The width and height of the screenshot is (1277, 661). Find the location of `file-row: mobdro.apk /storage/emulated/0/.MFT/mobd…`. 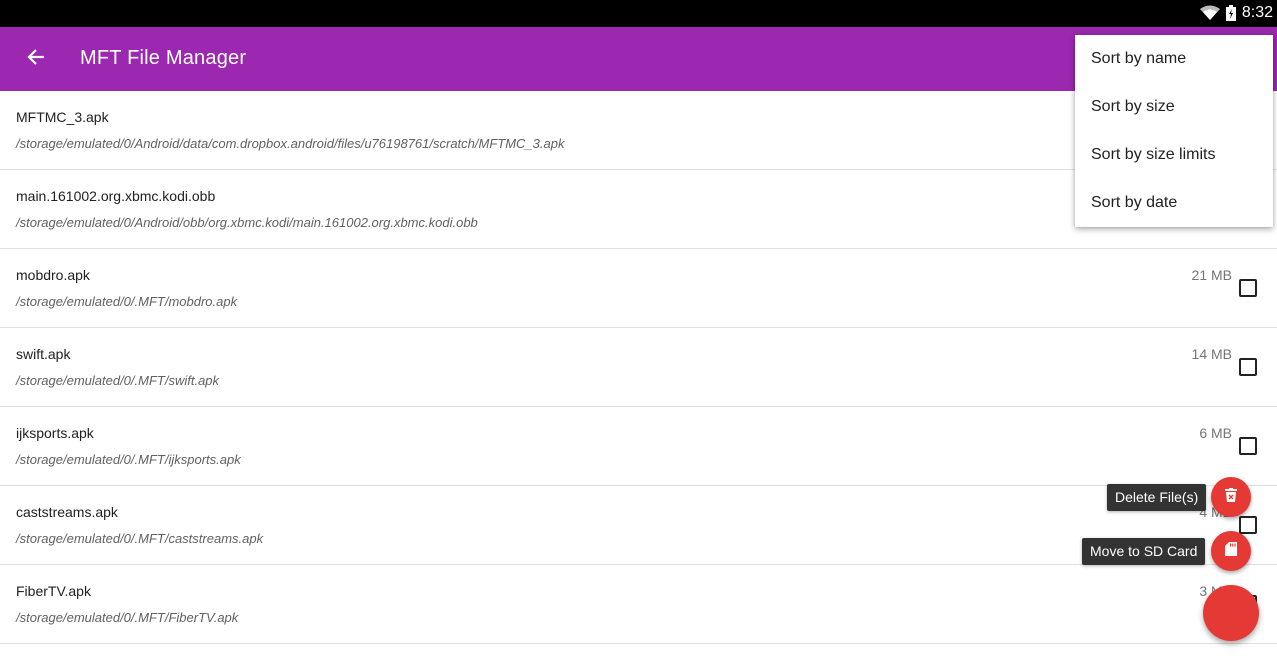

file-row: mobdro.apk /storage/emulated/0/.MFT/mobd… is located at coordinates (638, 288).